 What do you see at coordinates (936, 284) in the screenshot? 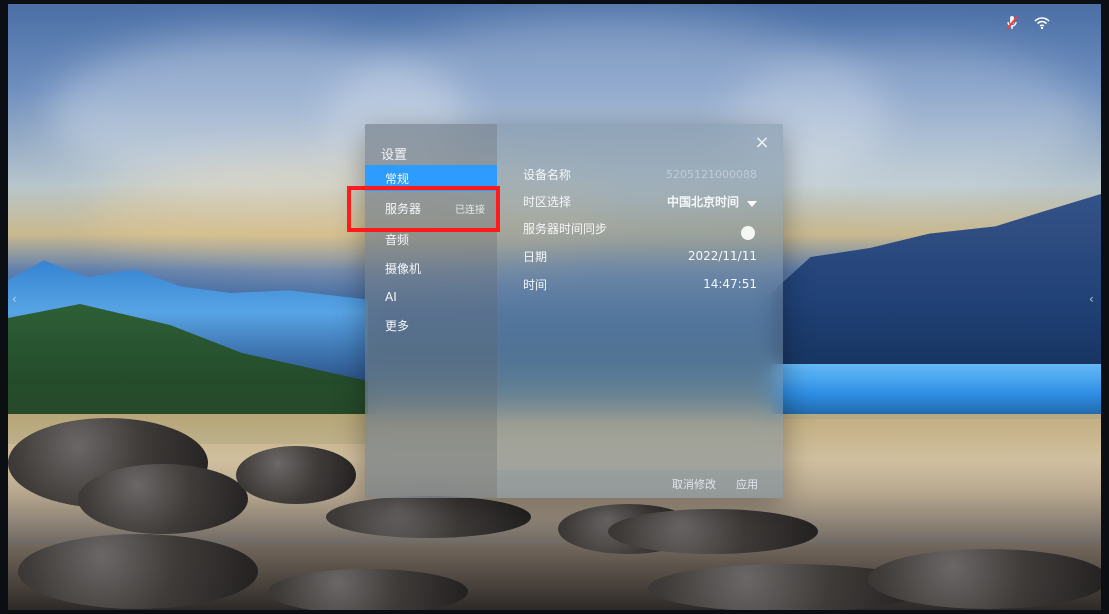
I see `mountain-right` at bounding box center [936, 284].